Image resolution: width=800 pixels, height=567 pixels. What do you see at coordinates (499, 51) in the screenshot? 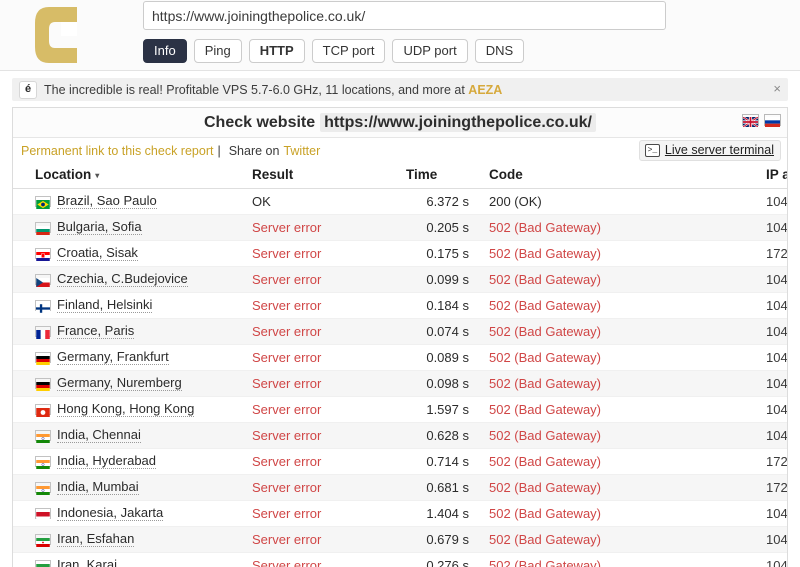
I see `tab-dns: DNS` at bounding box center [499, 51].